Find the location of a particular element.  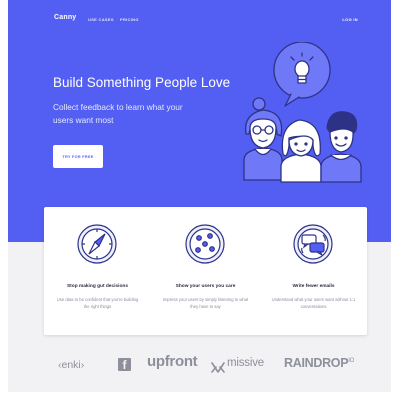

chat-bubbles-icon is located at coordinates (313, 244).